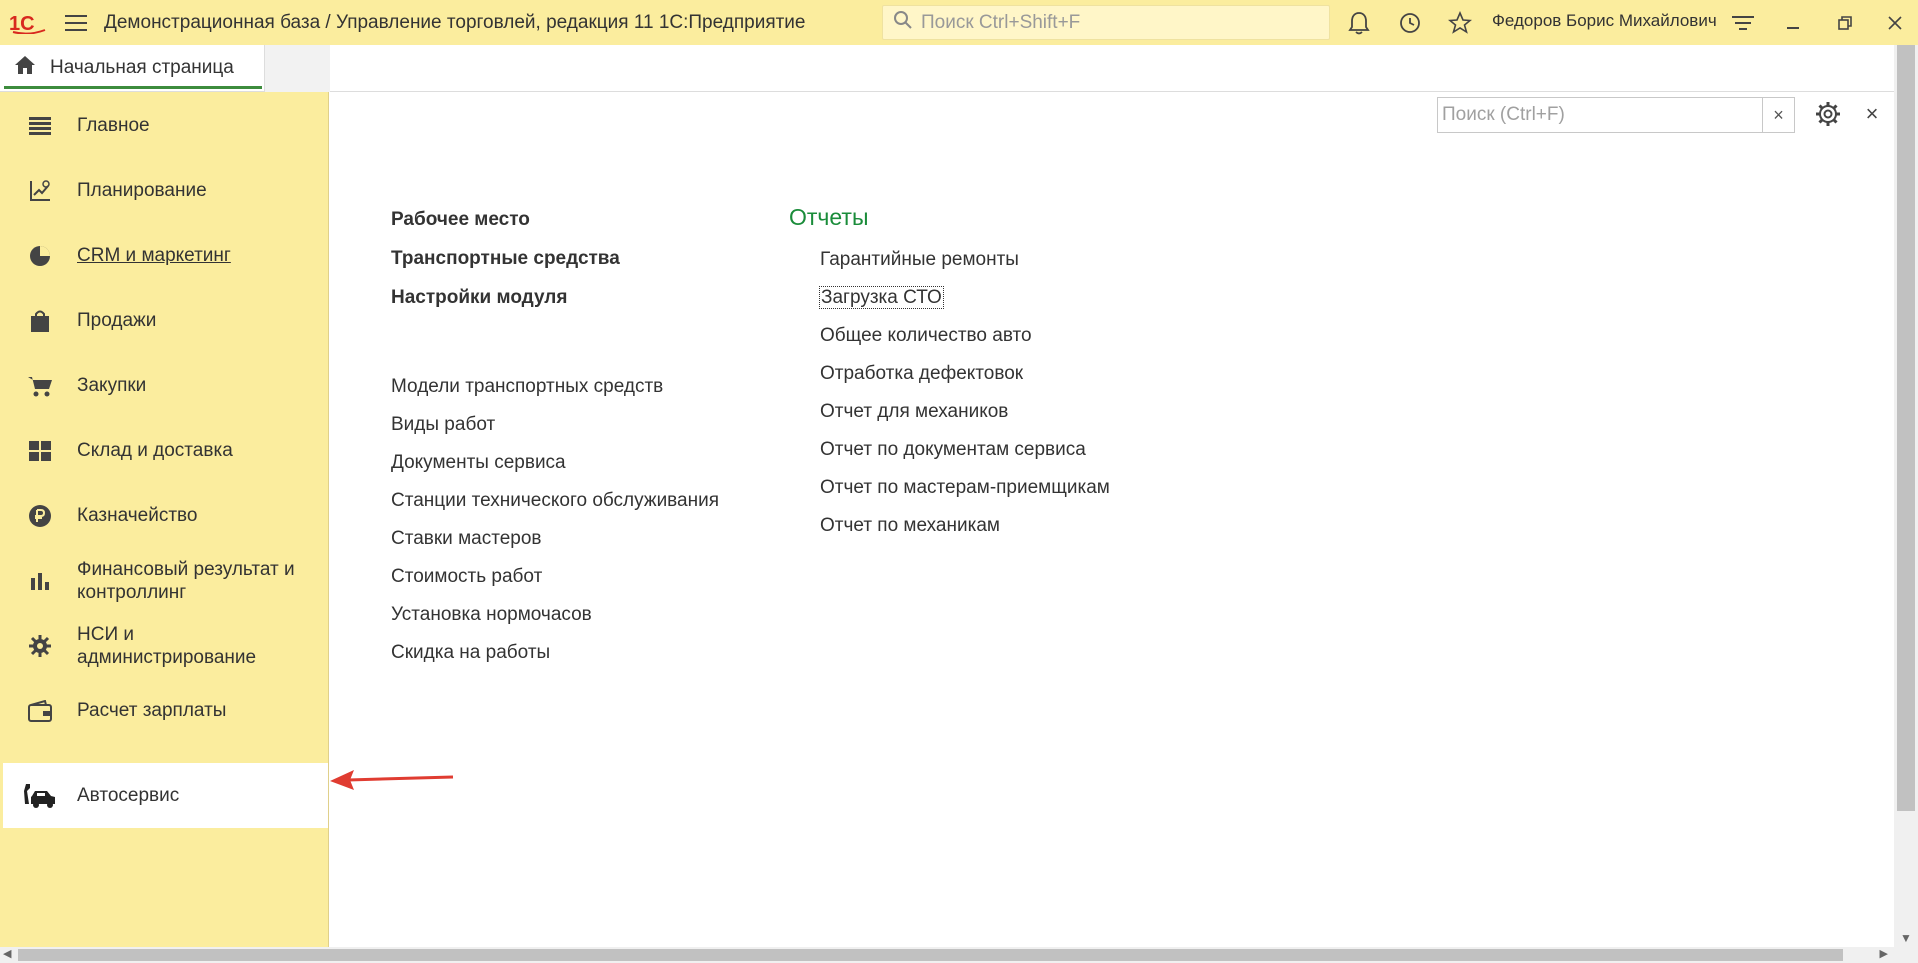 Image resolution: width=1918 pixels, height=963 pixels. What do you see at coordinates (1004, 532) in the screenshot?
I see `report-link: Отчет по механикам` at bounding box center [1004, 532].